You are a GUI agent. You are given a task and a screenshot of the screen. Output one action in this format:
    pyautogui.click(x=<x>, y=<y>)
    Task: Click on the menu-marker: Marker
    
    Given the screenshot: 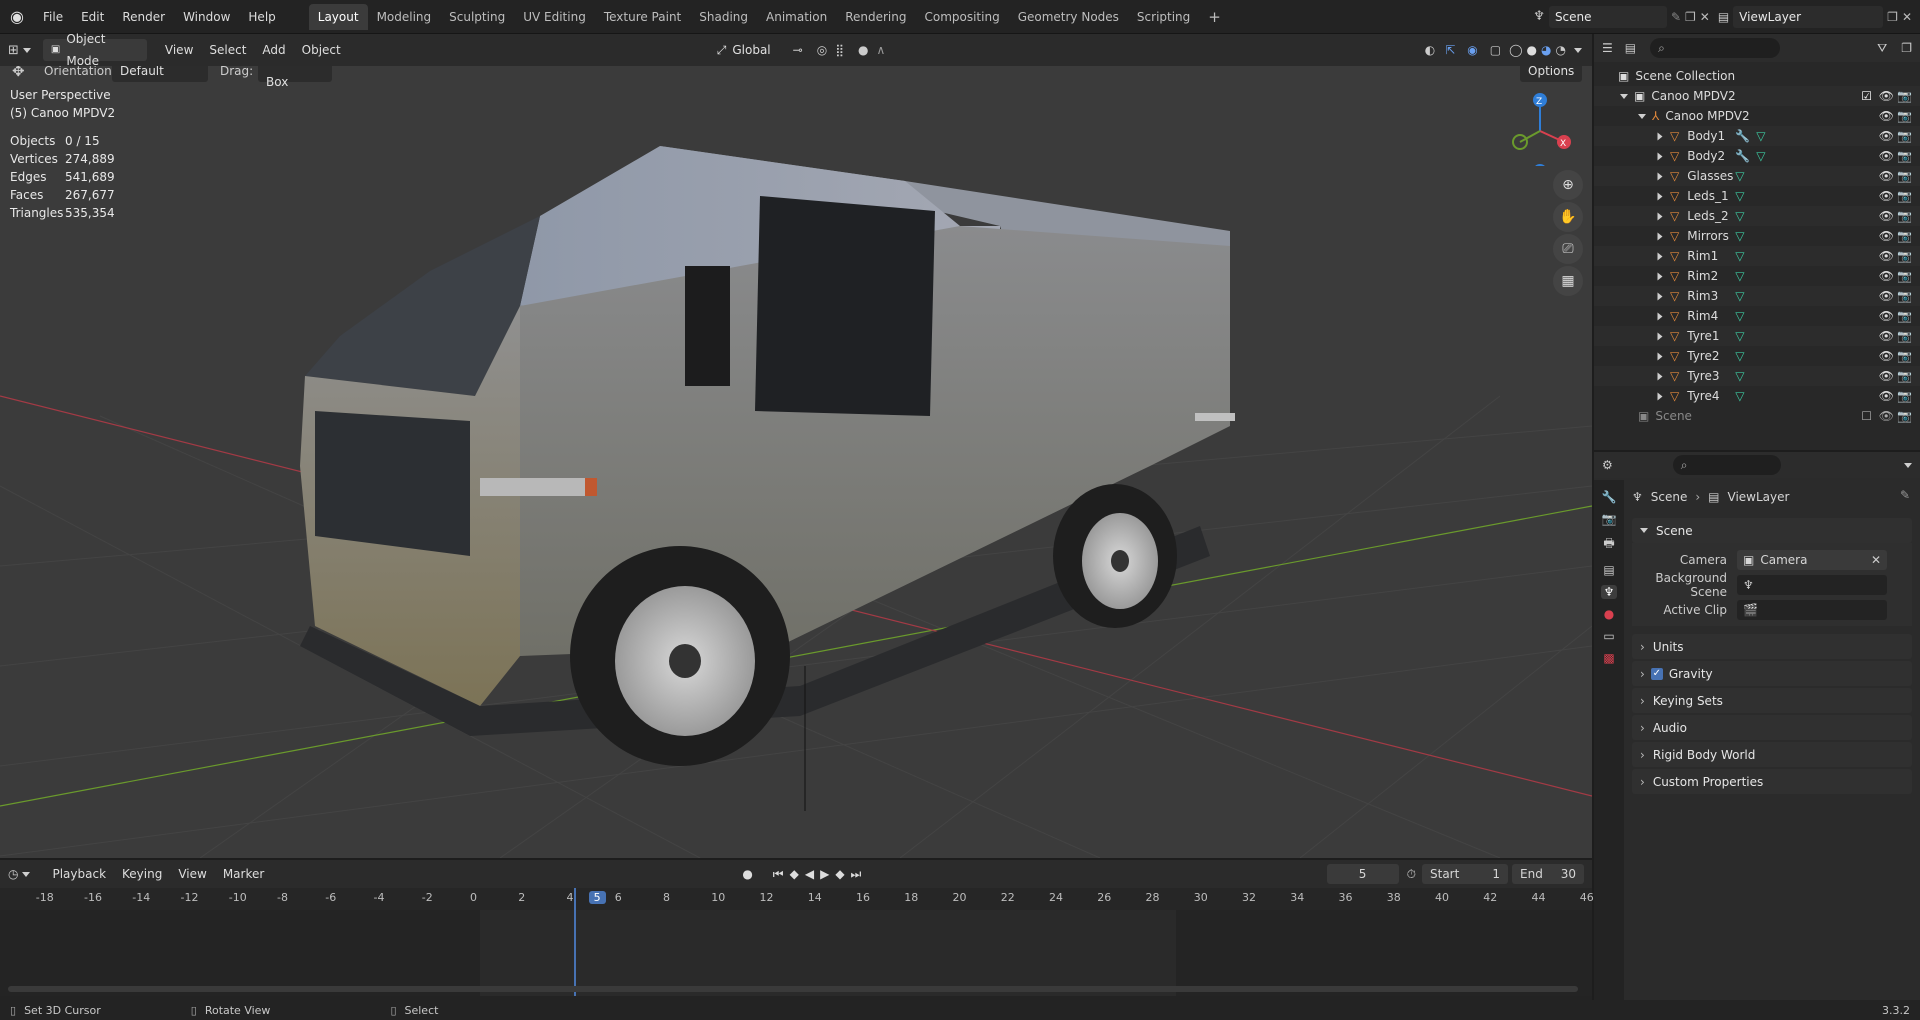 What is the action you would take?
    pyautogui.click(x=243, y=874)
    